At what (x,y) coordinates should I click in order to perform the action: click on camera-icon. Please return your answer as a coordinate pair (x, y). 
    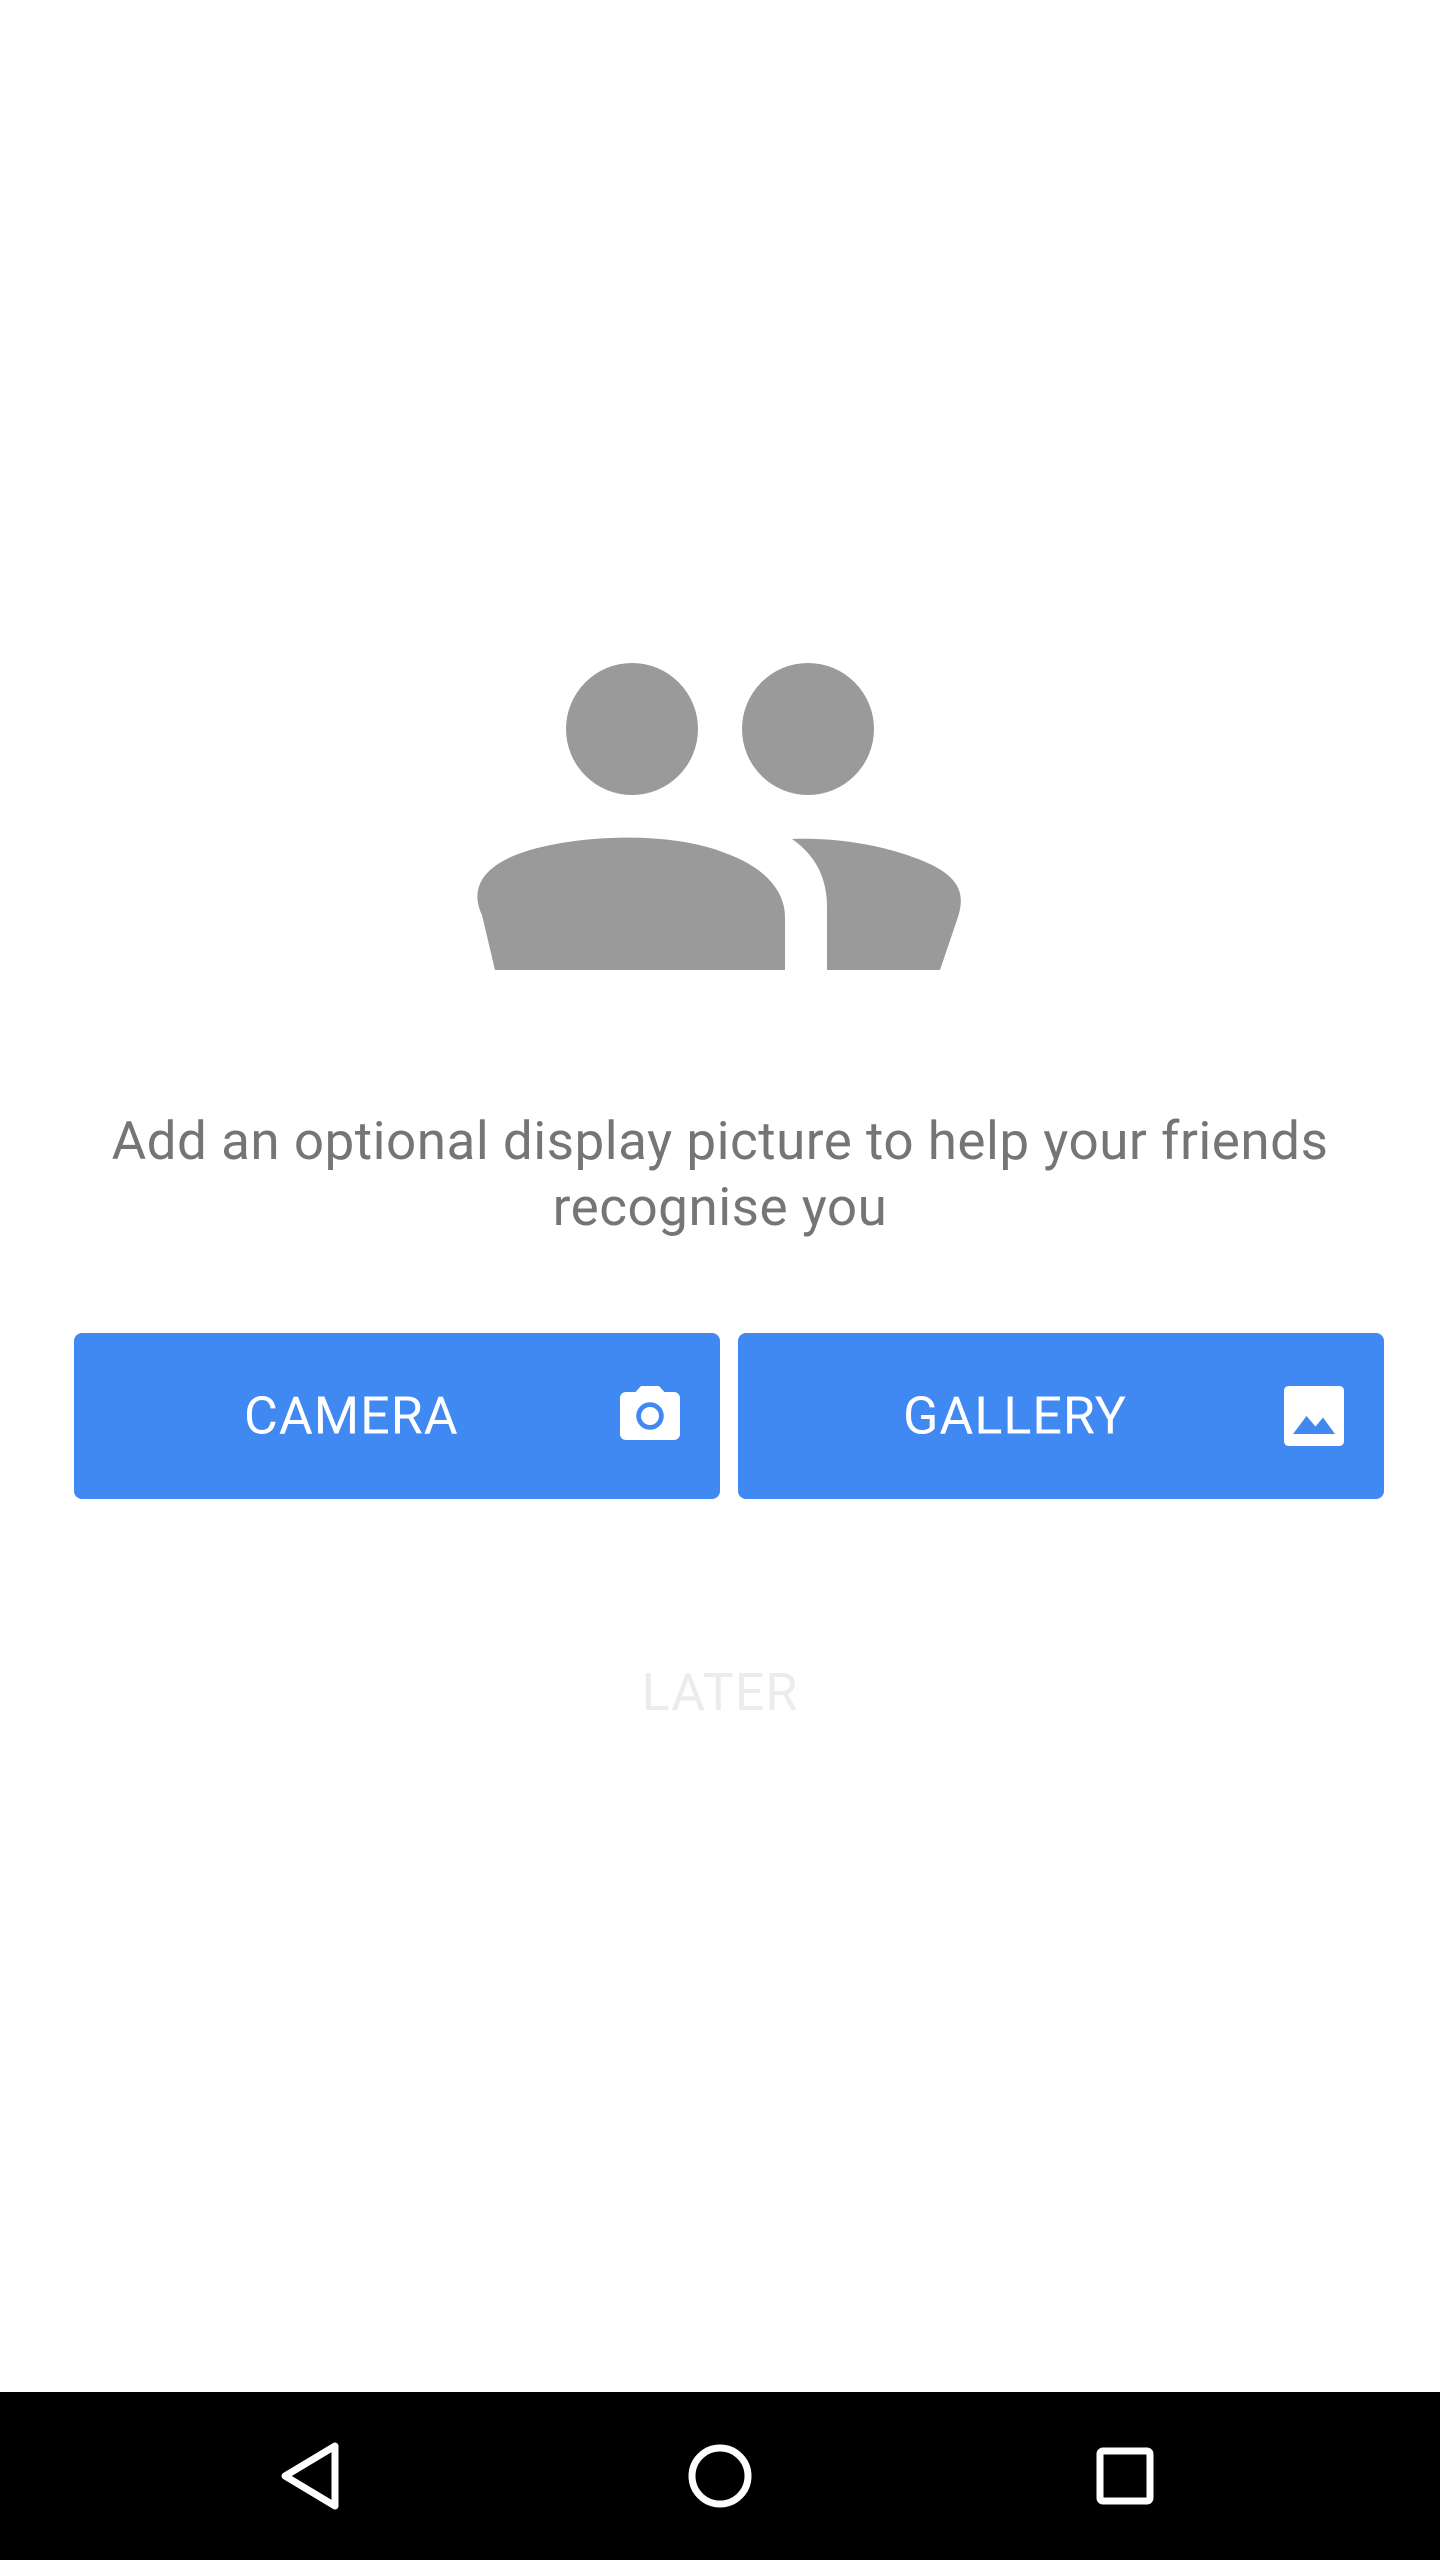
    Looking at the image, I should click on (650, 1413).